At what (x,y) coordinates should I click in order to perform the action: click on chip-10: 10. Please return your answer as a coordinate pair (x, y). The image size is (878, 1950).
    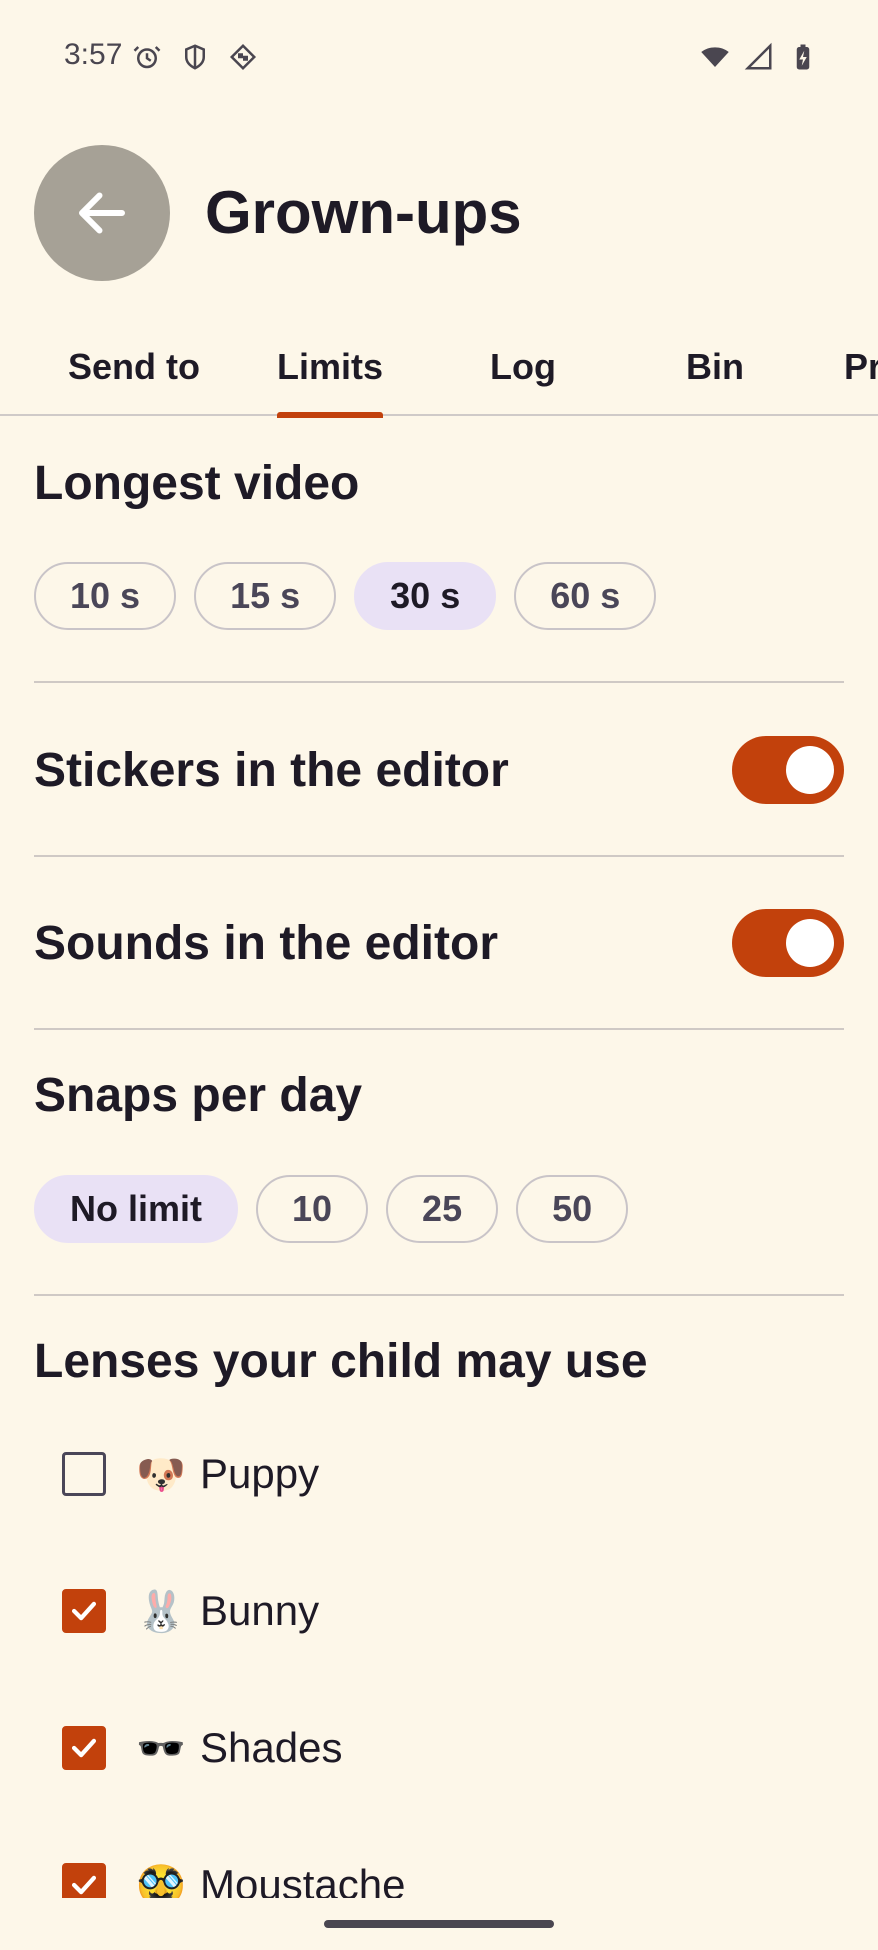
    Looking at the image, I should click on (312, 1209).